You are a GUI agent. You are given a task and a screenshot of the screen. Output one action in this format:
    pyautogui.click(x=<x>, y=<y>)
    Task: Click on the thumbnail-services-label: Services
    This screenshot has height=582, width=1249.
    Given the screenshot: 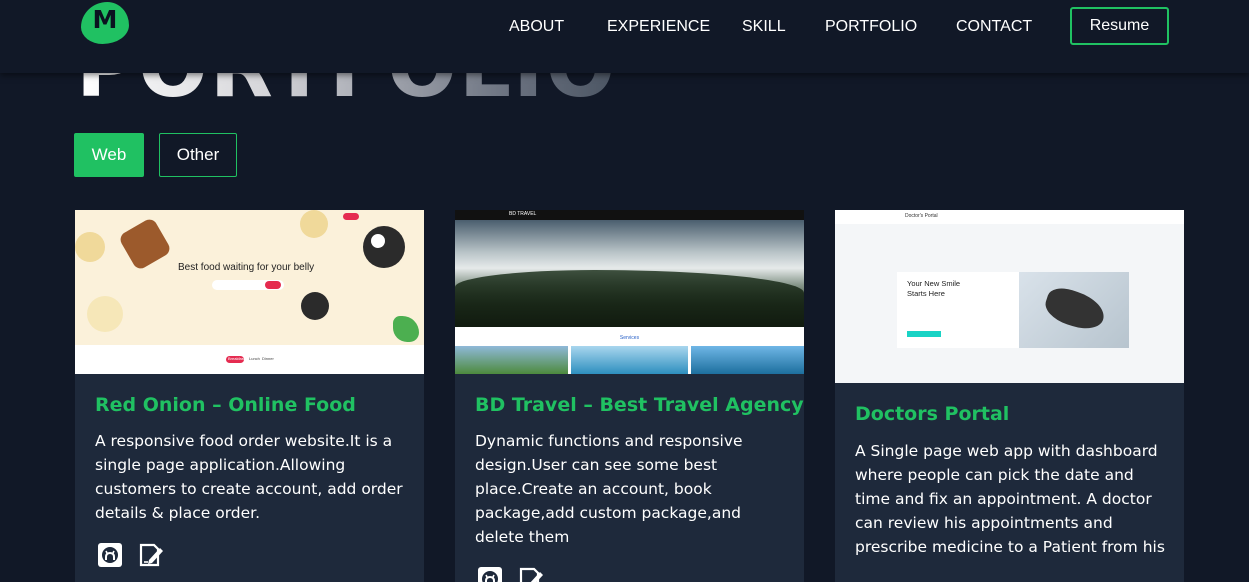 What is the action you would take?
    pyautogui.click(x=629, y=338)
    